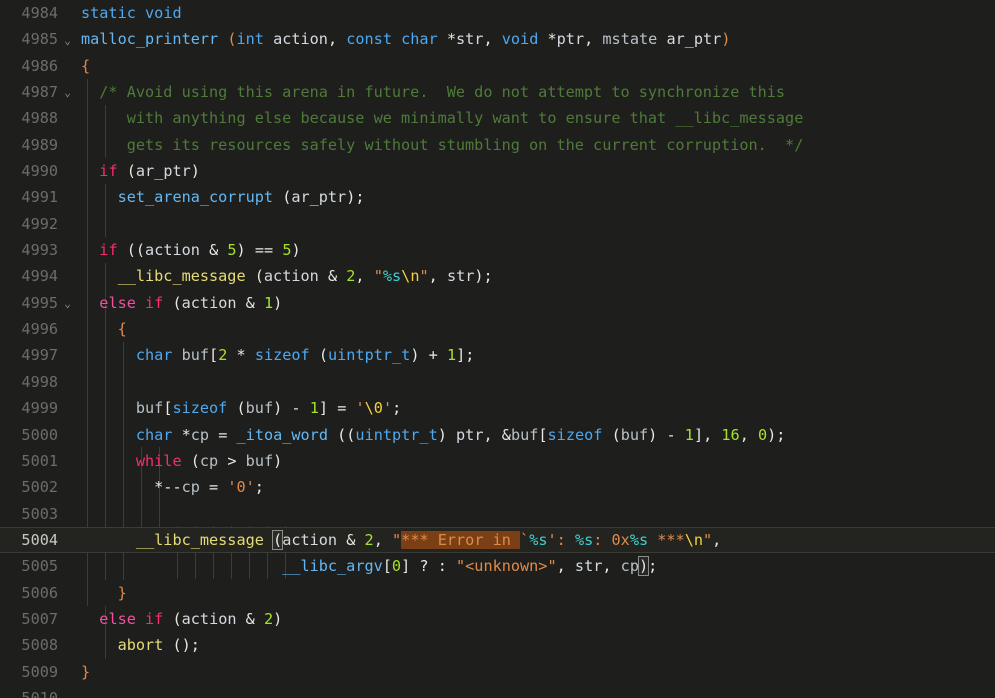 This screenshot has width=995, height=698. Describe the element at coordinates (497, 250) in the screenshot. I see `code-line: 4993 if ((action & 5) == 5)` at that location.